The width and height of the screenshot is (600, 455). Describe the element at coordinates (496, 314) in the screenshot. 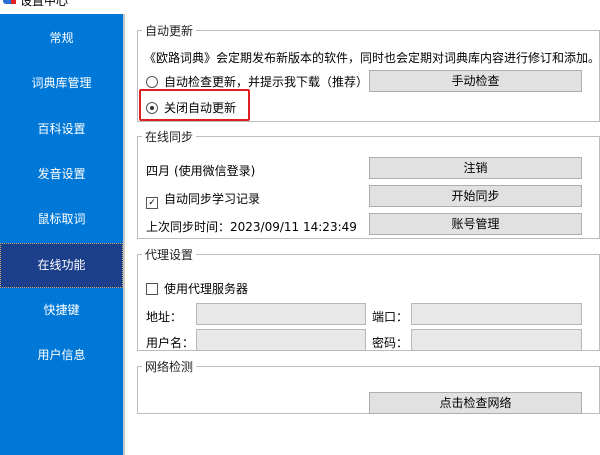

I see `port-input` at that location.